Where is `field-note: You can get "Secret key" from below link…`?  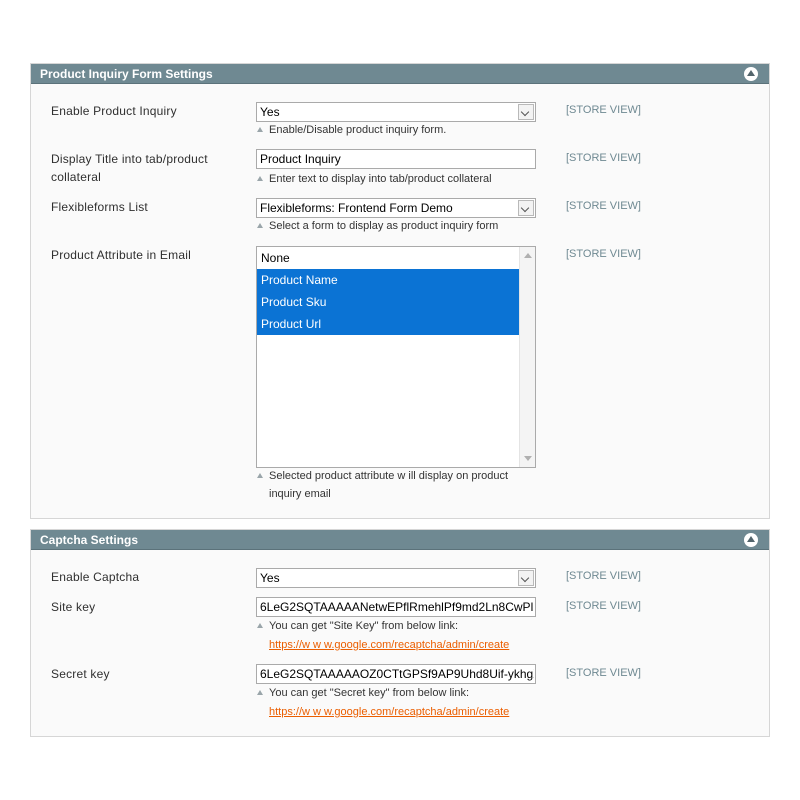 field-note: You can get "Secret key" from below link… is located at coordinates (363, 693).